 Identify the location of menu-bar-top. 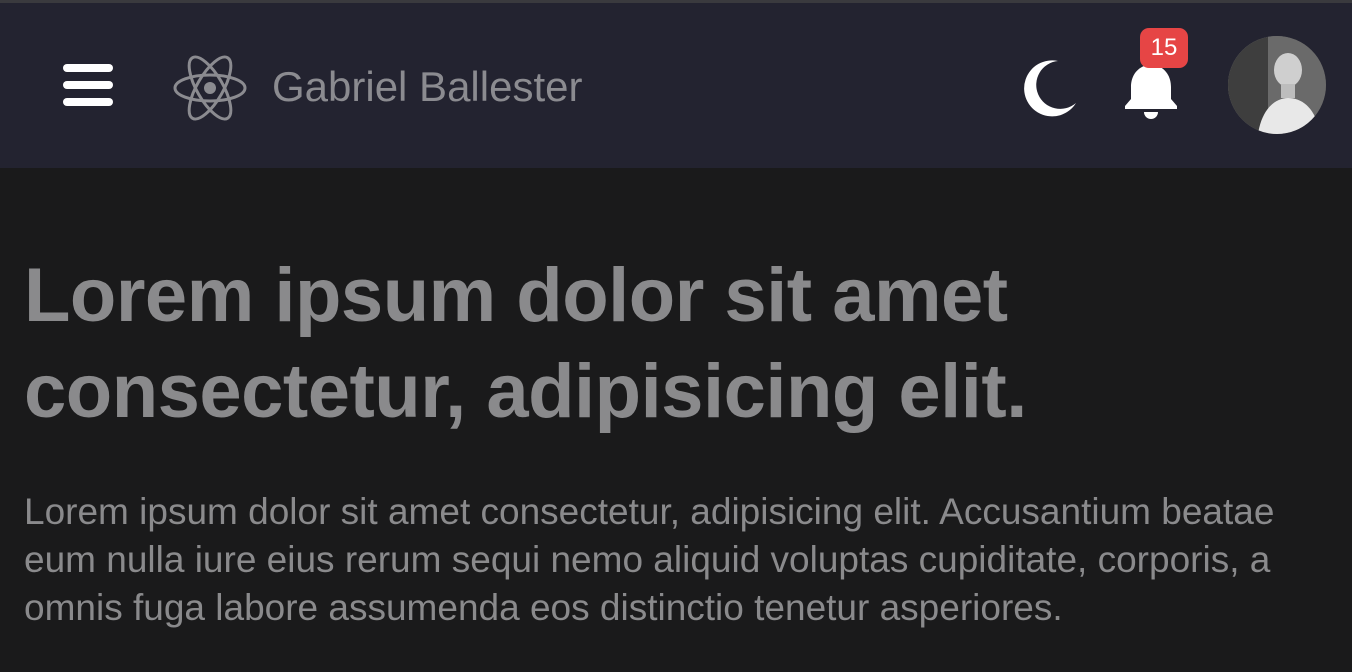
(88, 68).